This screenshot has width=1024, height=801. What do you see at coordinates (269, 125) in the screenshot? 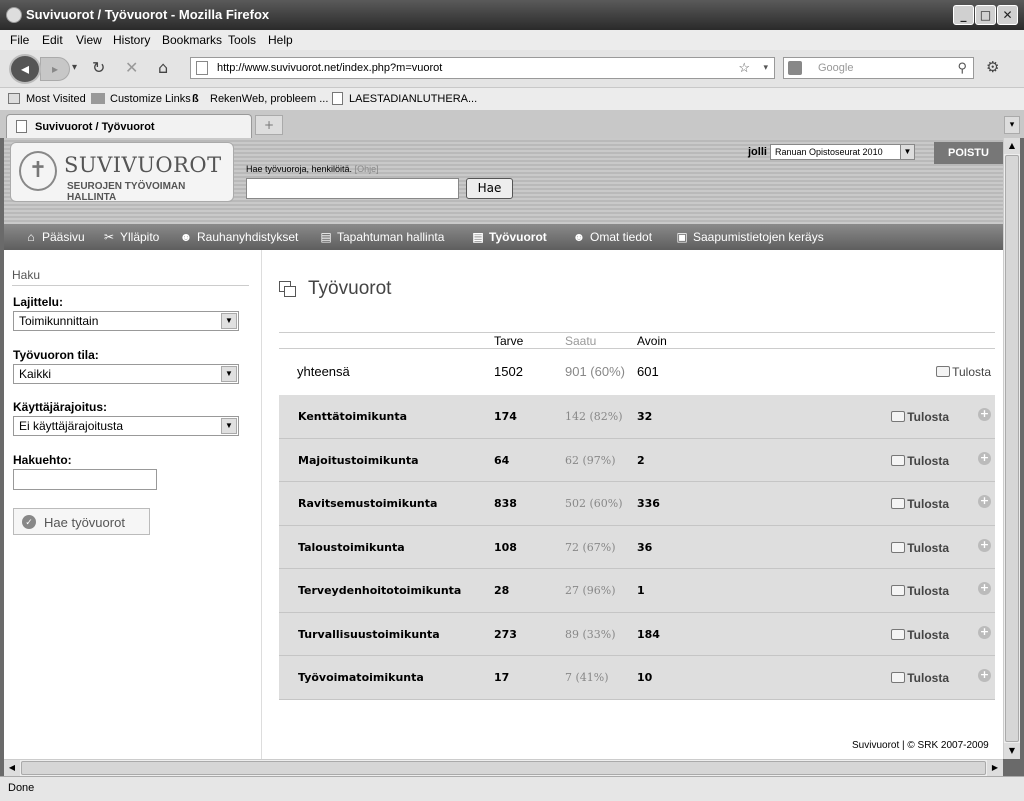
I see `new-tab-button: +` at bounding box center [269, 125].